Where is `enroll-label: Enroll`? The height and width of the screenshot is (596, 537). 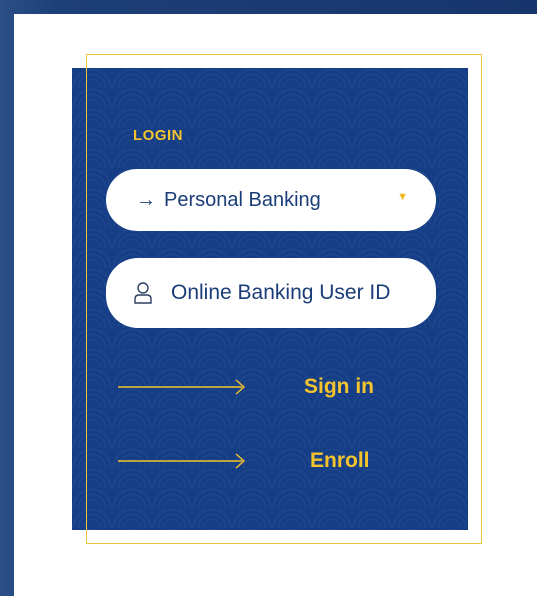
enroll-label: Enroll is located at coordinates (340, 460).